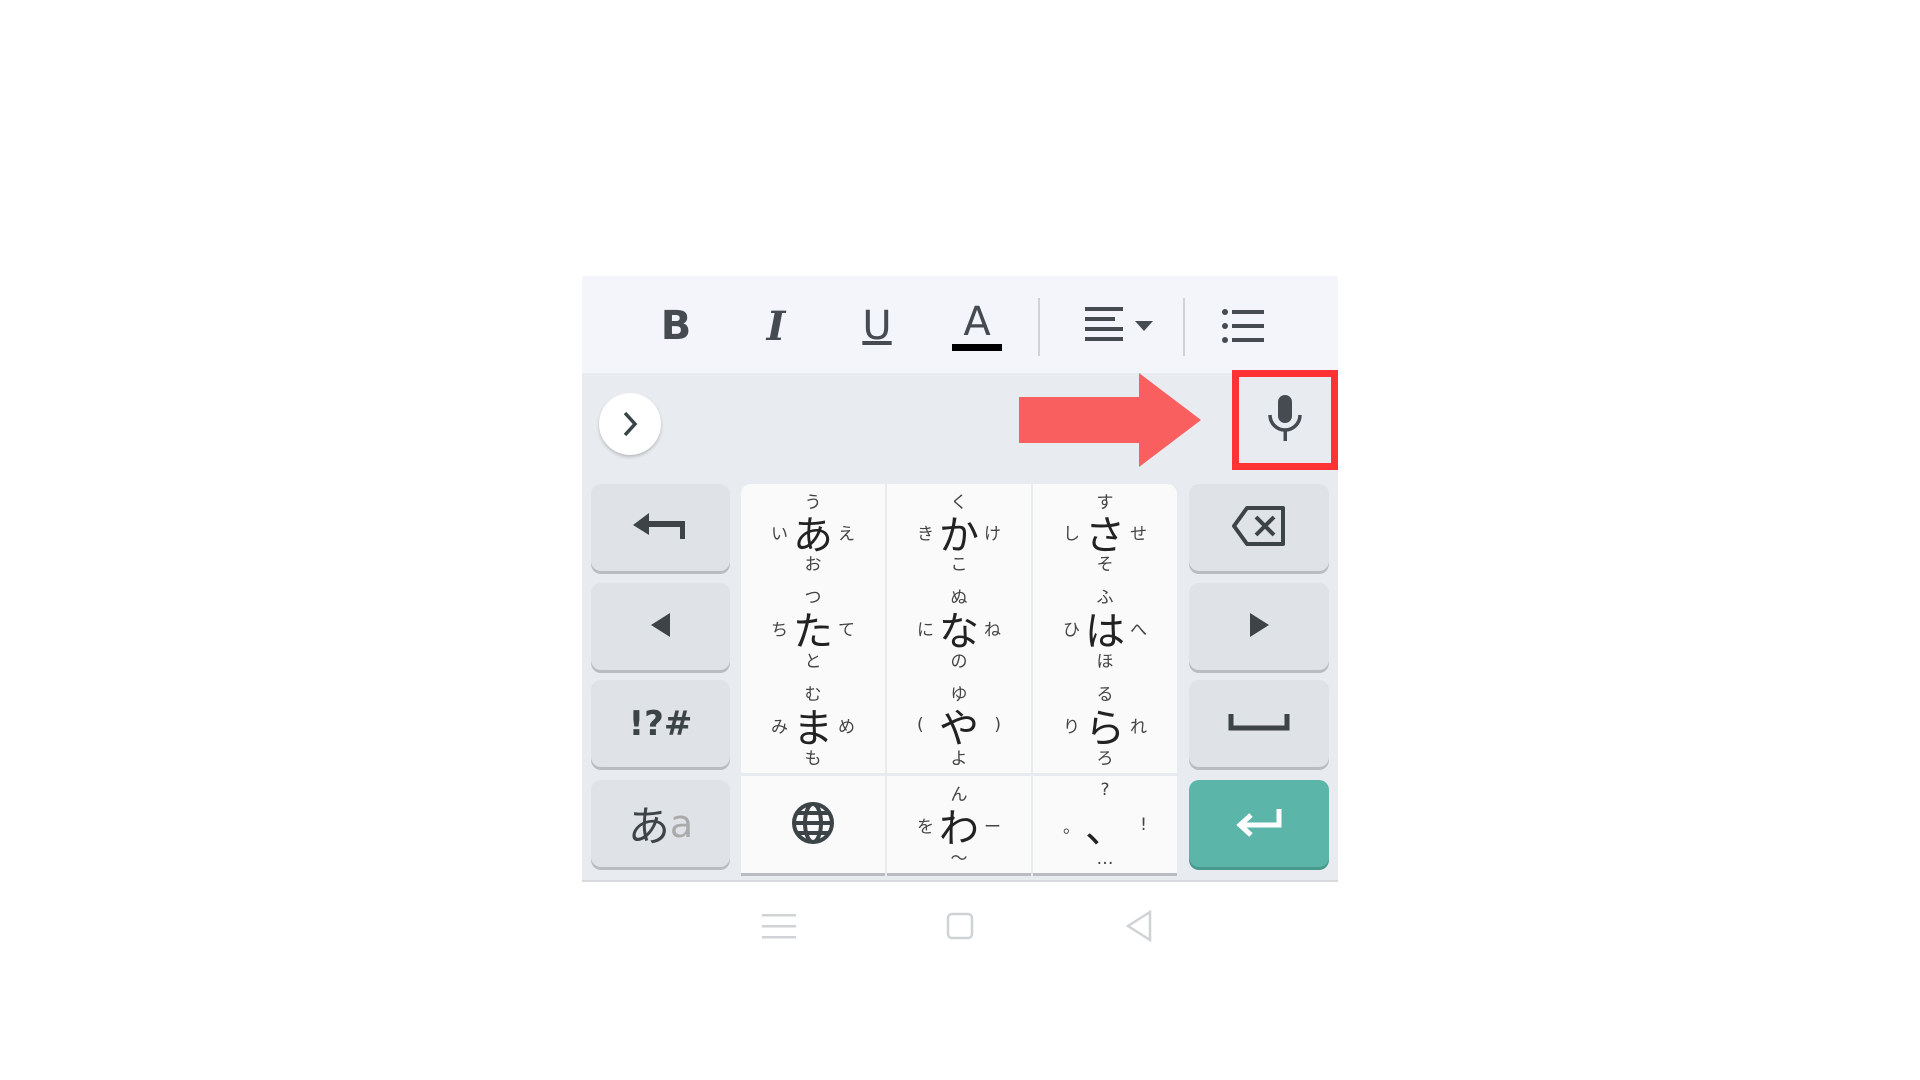 This screenshot has width=1920, height=1080. I want to click on key-backspace, so click(1259, 527).